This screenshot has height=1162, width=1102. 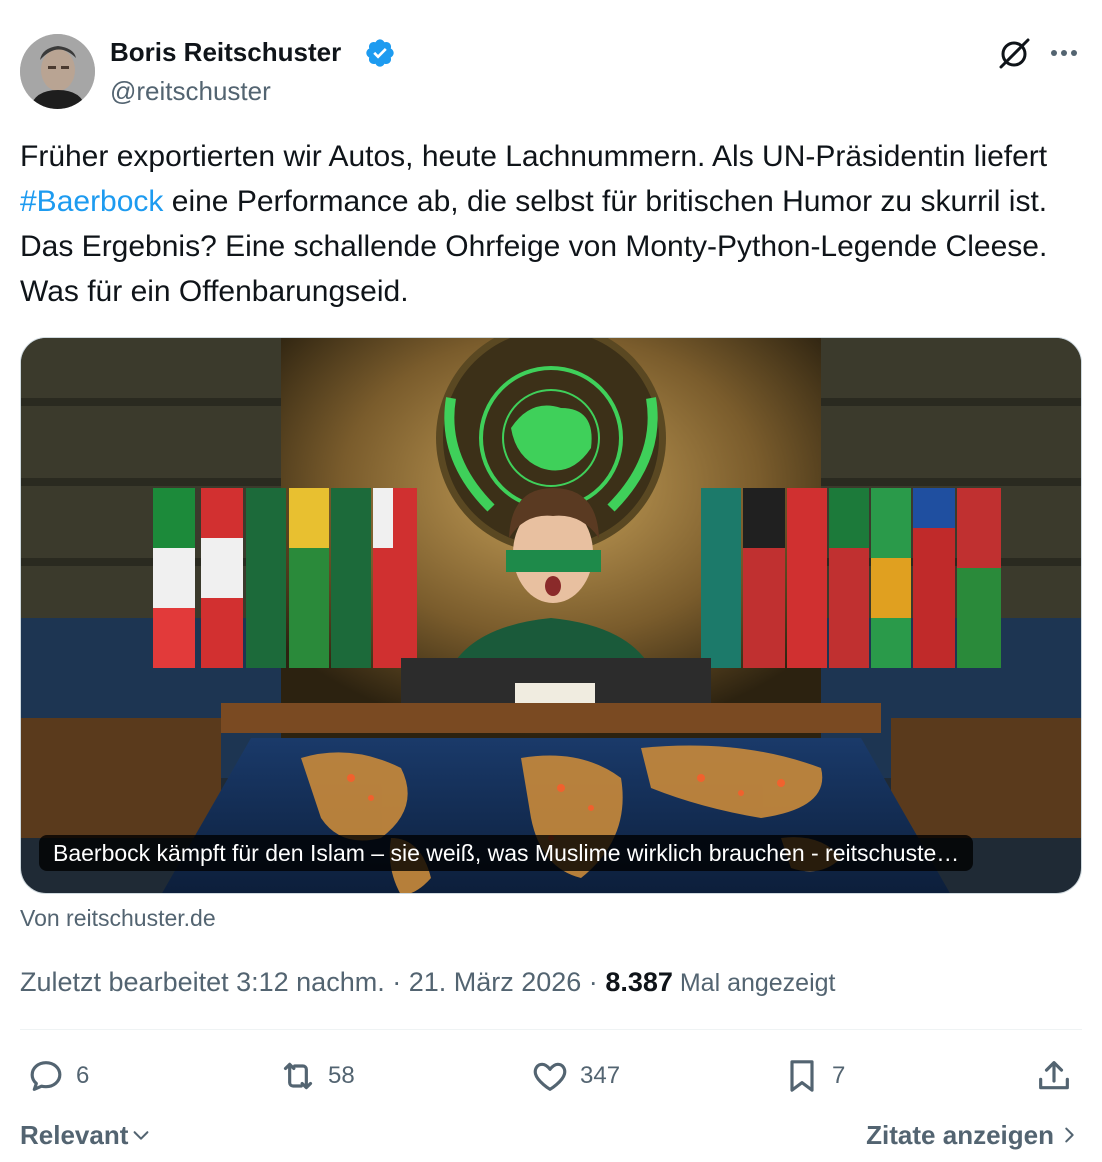 I want to click on like-count: 347, so click(x=600, y=1075).